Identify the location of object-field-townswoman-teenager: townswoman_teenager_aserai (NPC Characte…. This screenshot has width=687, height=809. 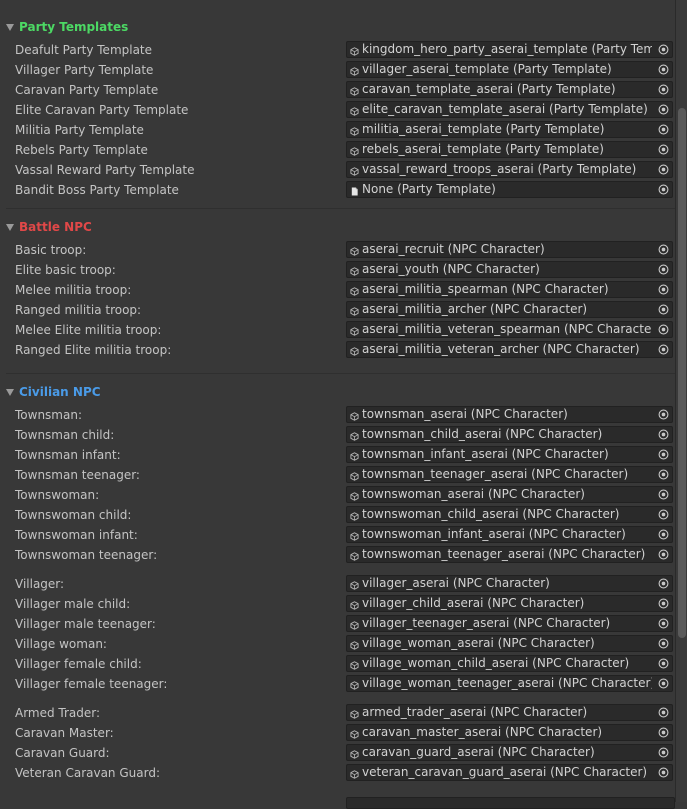
(509, 554).